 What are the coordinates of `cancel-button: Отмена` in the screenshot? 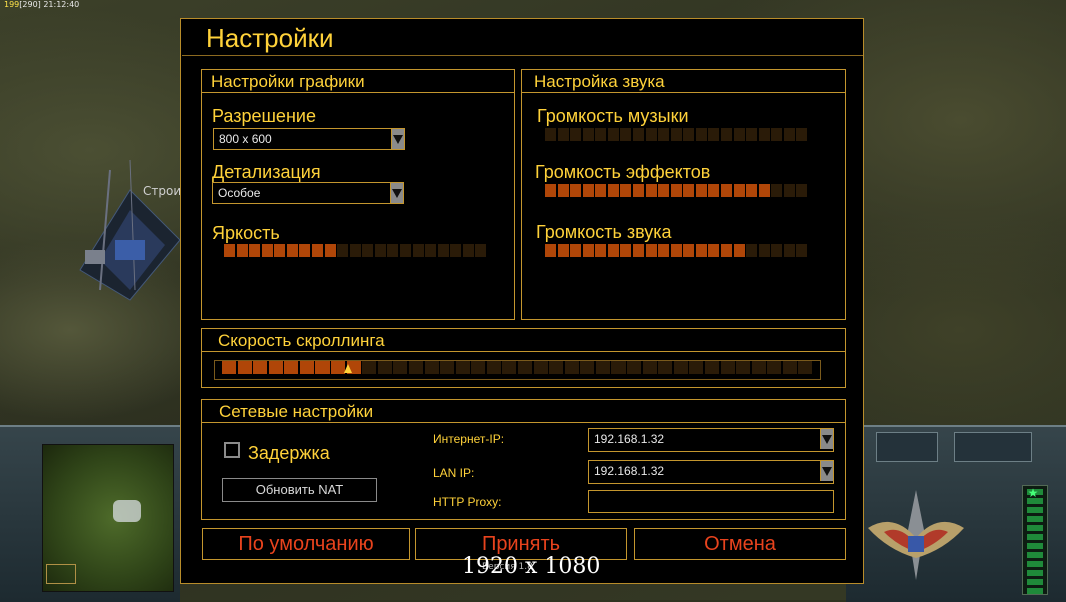 It's located at (740, 544).